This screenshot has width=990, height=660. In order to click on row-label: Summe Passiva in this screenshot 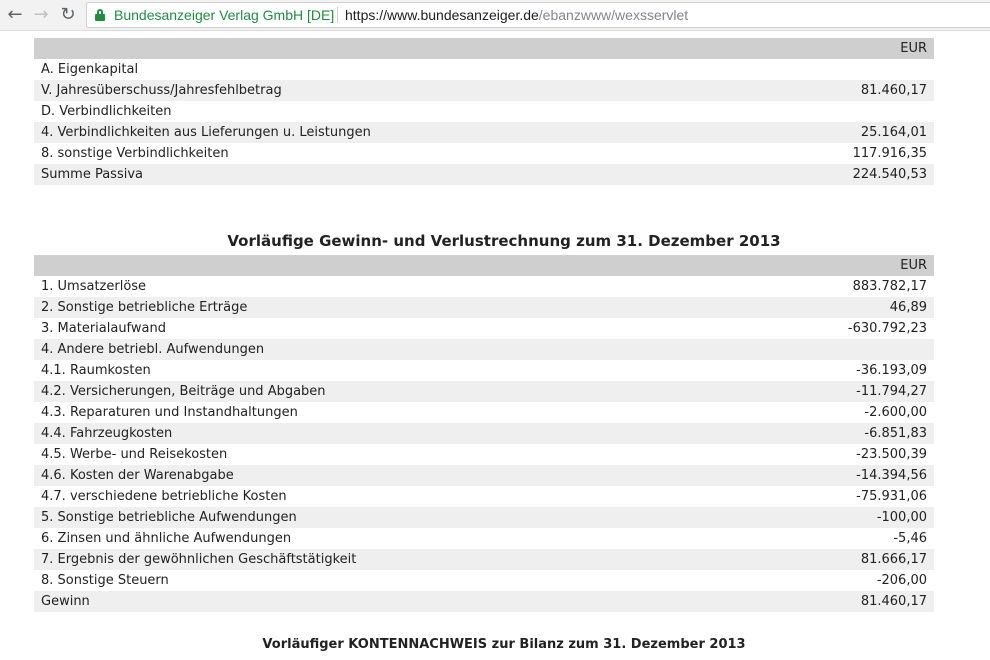, I will do `click(402, 174)`.